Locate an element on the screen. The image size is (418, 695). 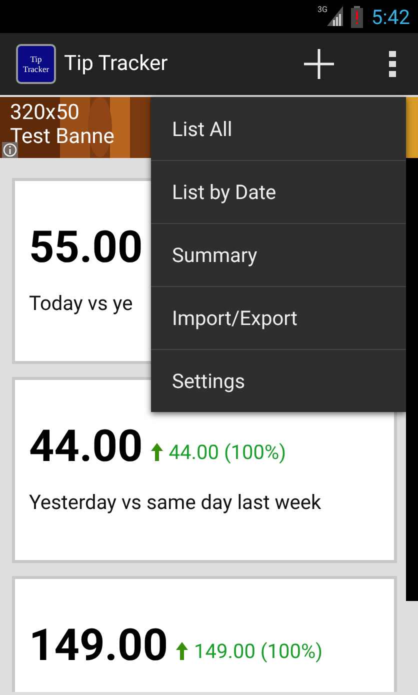
scroll-thumb is located at coordinates (412, 379).